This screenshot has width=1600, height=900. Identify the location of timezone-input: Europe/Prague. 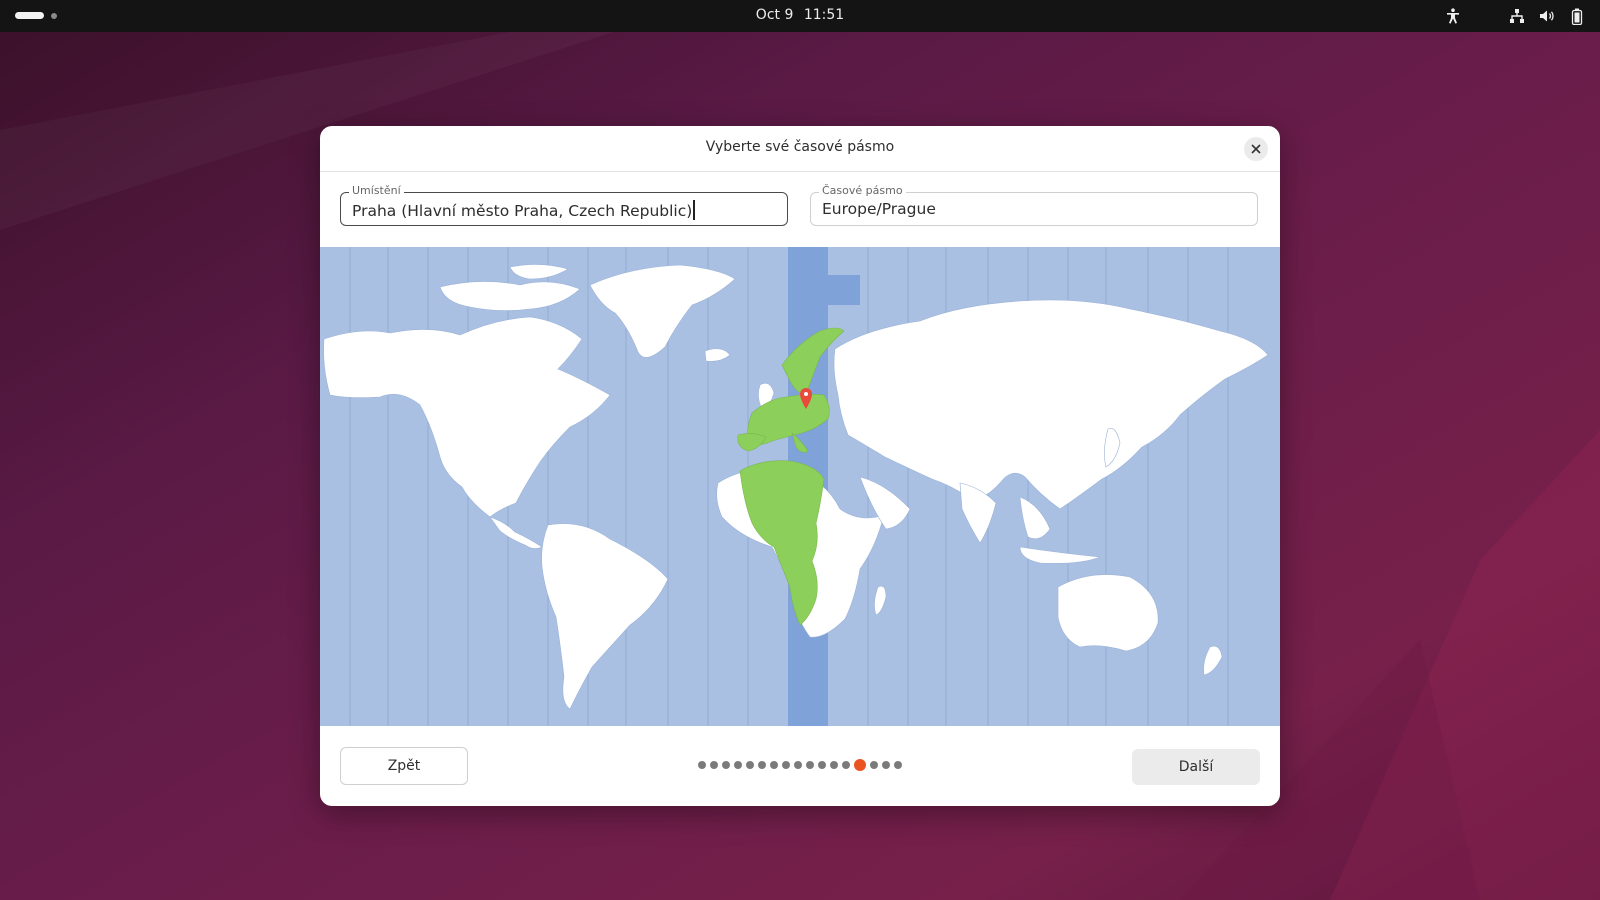
(879, 209).